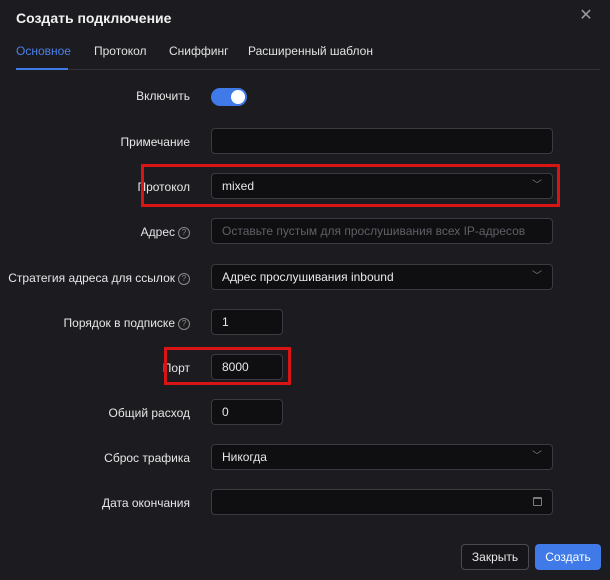 The width and height of the screenshot is (610, 580). I want to click on link-strategy-select: Адрес прослушивания inbound ﹀, so click(382, 277).